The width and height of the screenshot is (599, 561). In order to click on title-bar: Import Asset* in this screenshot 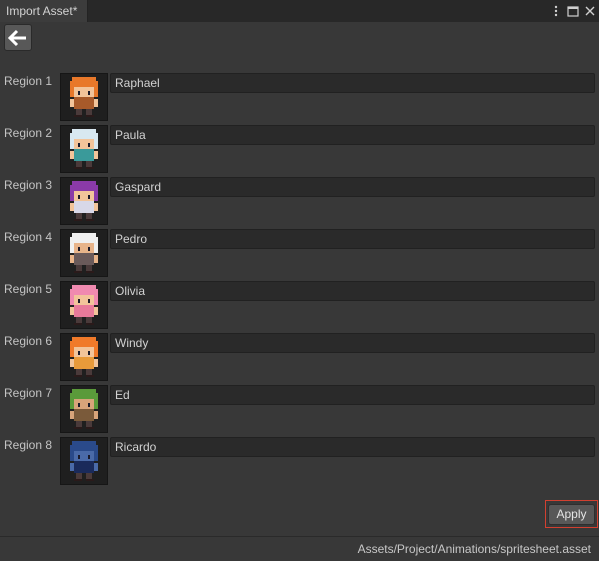, I will do `click(299, 11)`.